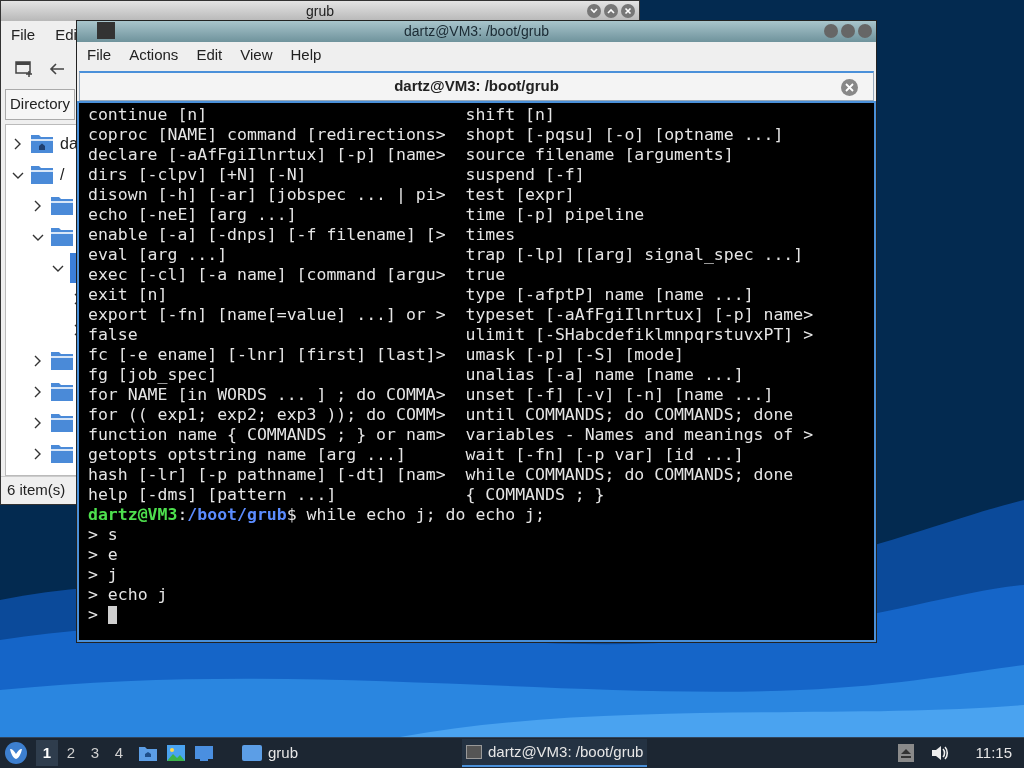 The height and width of the screenshot is (768, 1024). What do you see at coordinates (267, 235) in the screenshot?
I see `terminal-text: enable [-a] [-dnps] [-f filename] [>` at bounding box center [267, 235].